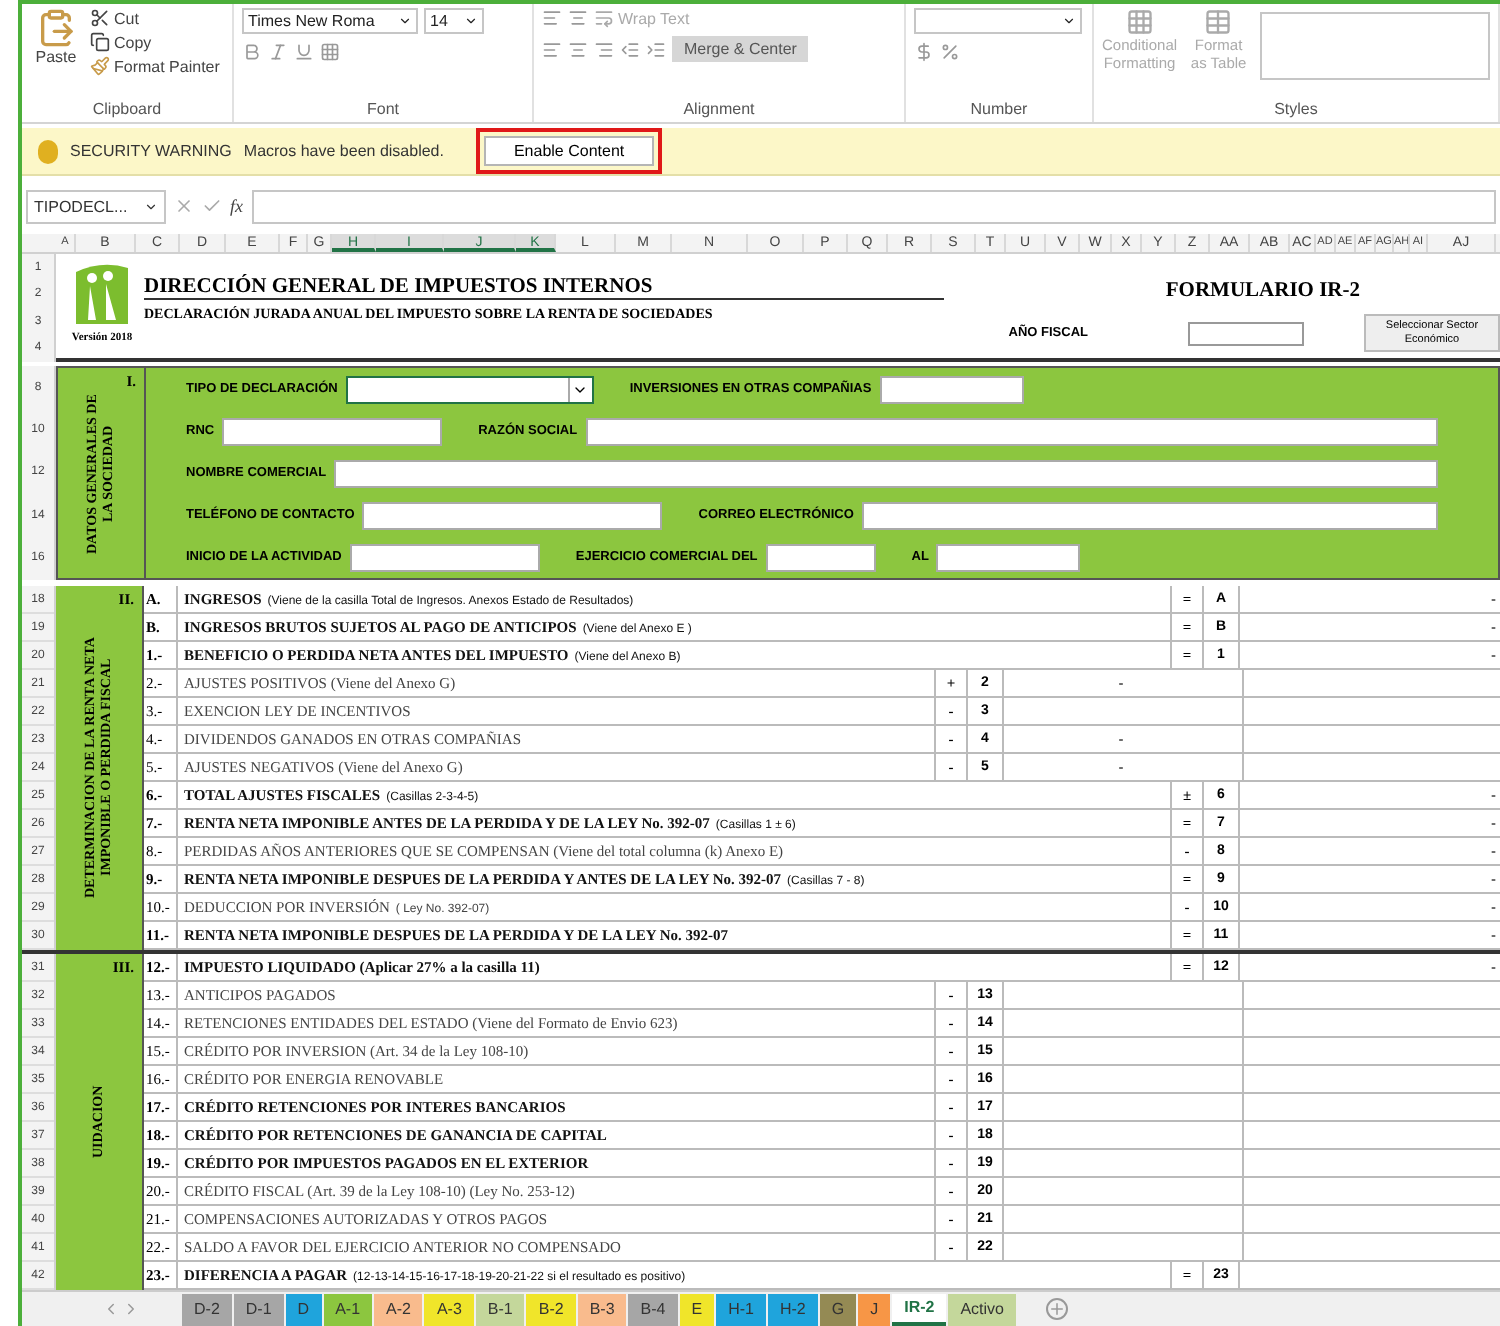 This screenshot has width=1500, height=1326. I want to click on table-icon, so click(1218, 22).